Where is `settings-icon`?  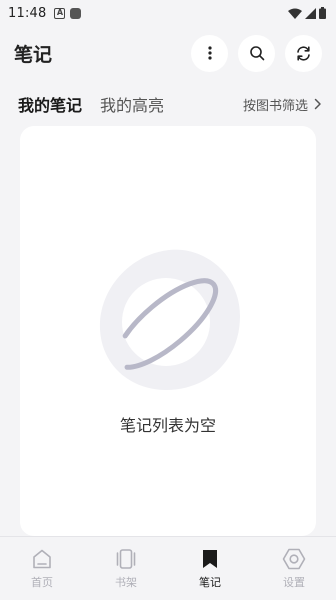 settings-icon is located at coordinates (294, 558).